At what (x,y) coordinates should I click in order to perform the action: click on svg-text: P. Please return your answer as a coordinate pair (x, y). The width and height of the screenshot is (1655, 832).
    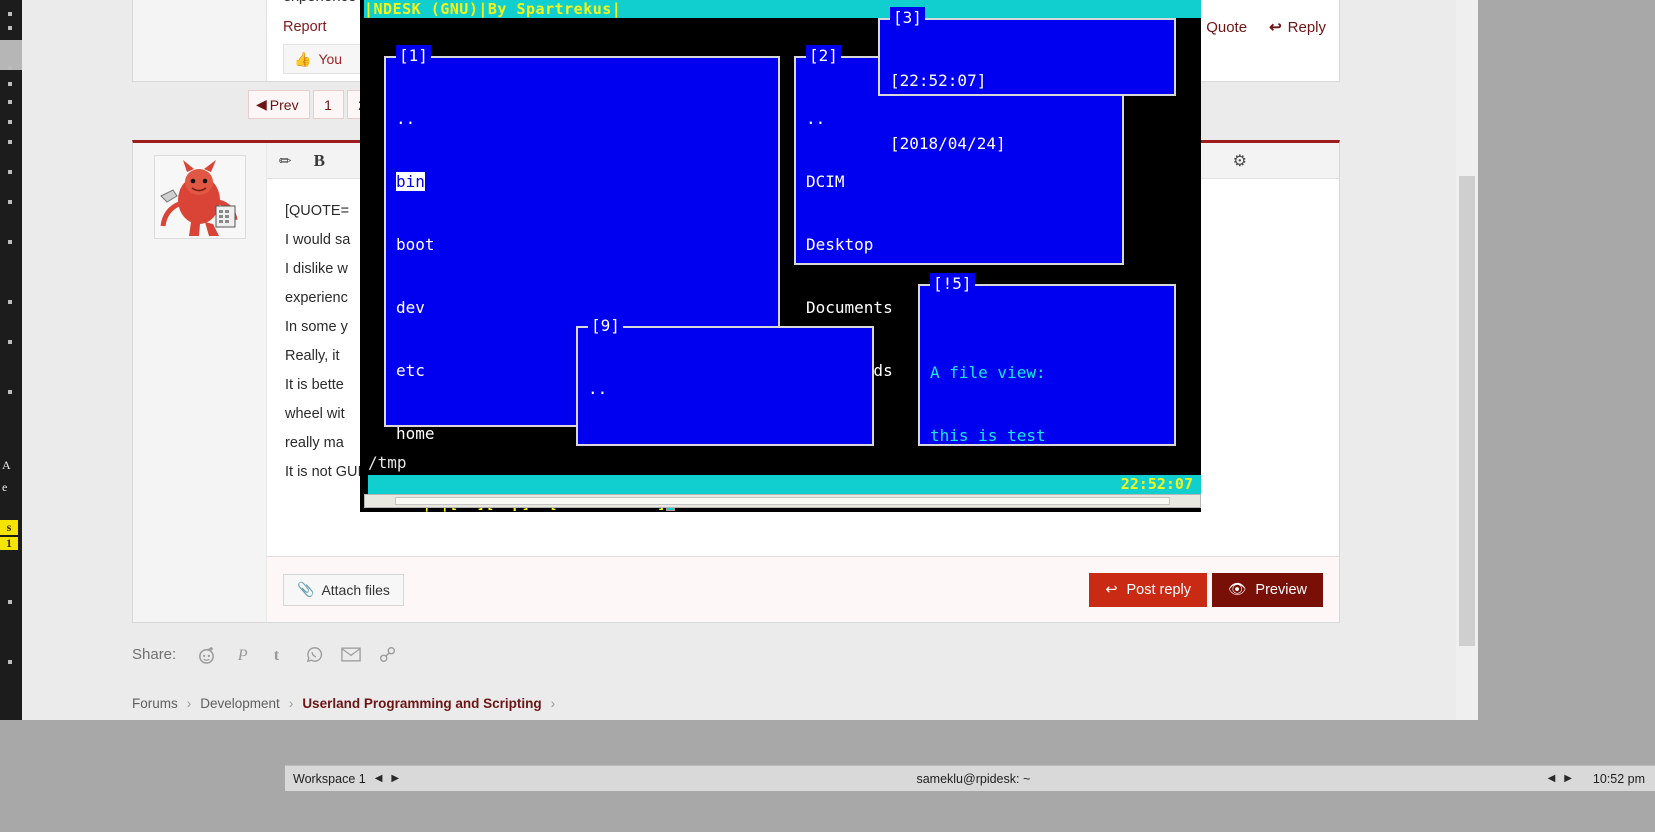
    Looking at the image, I should click on (242, 655).